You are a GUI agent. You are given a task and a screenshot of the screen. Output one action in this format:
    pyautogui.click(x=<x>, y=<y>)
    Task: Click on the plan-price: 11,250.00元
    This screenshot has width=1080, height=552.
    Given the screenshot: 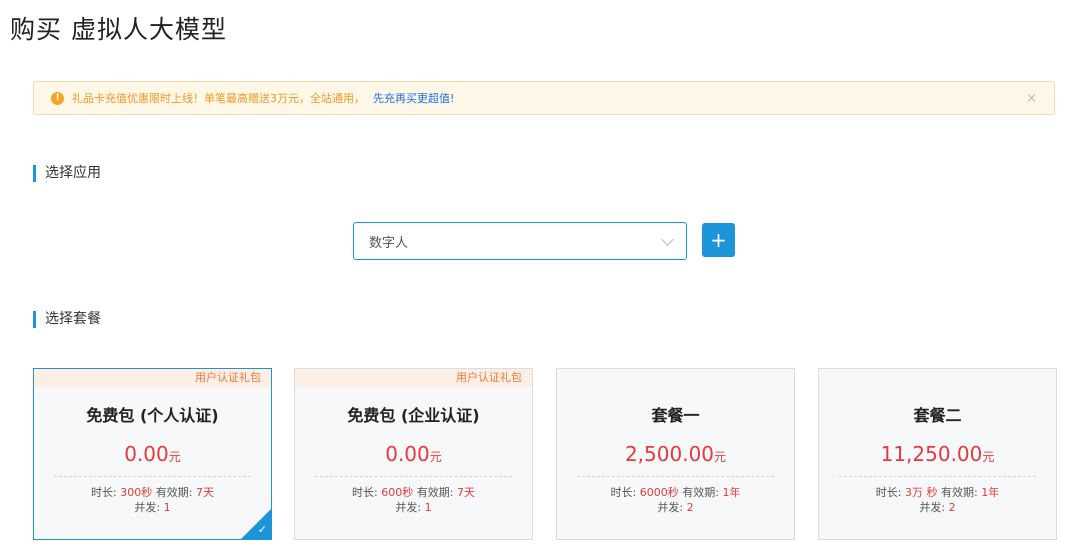 What is the action you would take?
    pyautogui.click(x=937, y=454)
    